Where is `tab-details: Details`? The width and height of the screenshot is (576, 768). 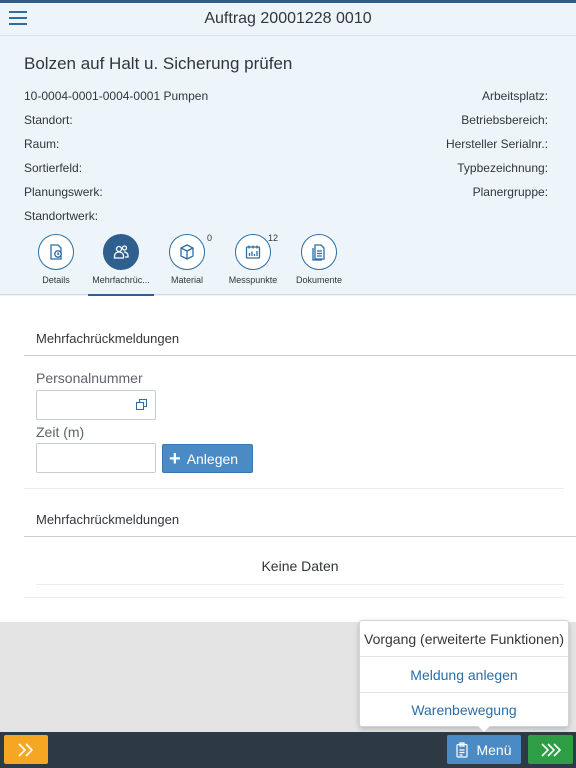
tab-details: Details is located at coordinates (56, 259).